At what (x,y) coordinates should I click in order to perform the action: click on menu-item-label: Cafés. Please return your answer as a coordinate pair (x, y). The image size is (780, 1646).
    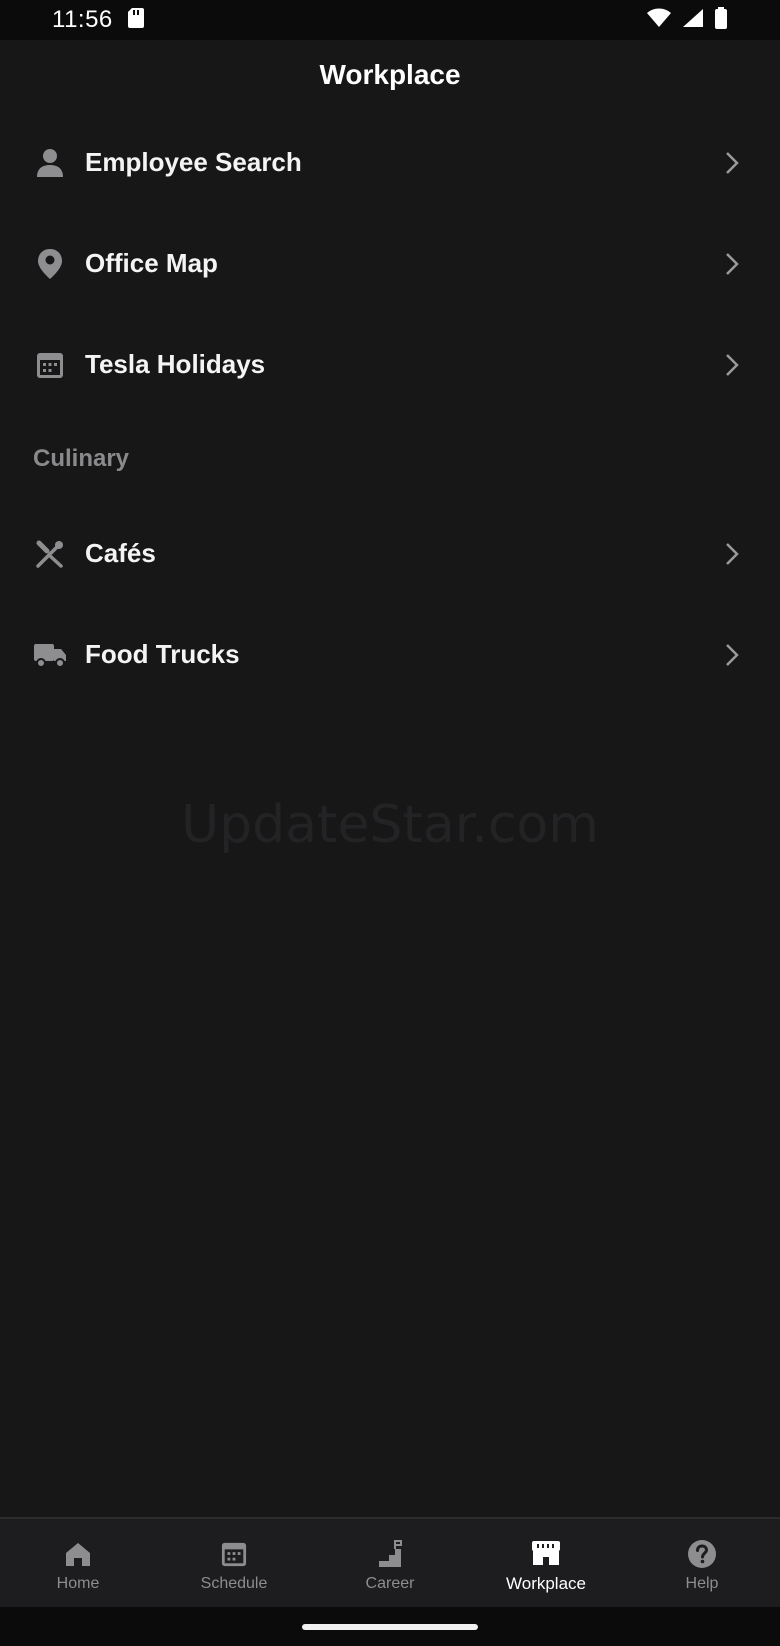
    Looking at the image, I should click on (120, 553).